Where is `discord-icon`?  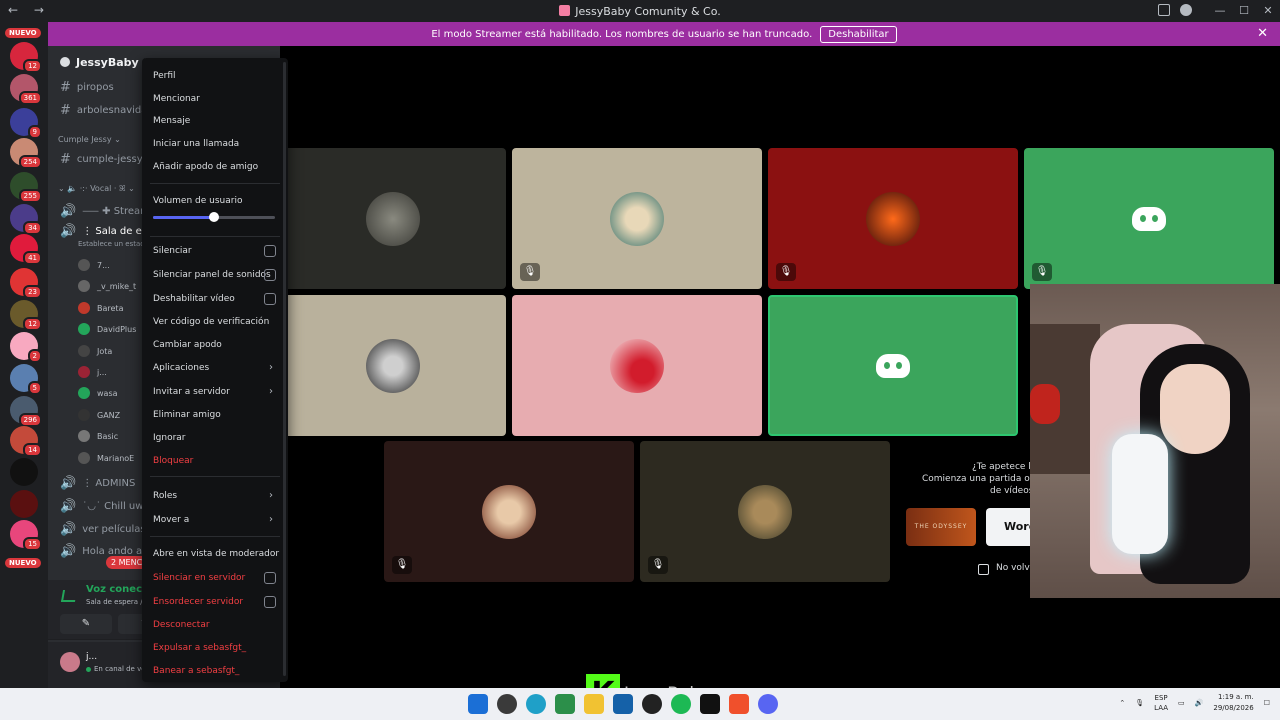 discord-icon is located at coordinates (768, 704).